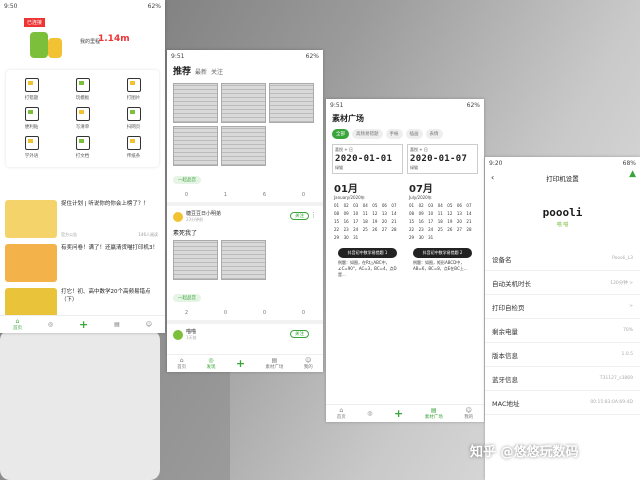  Describe the element at coordinates (35, 22) in the screenshot. I see `connected-badge: 已连接` at that location.